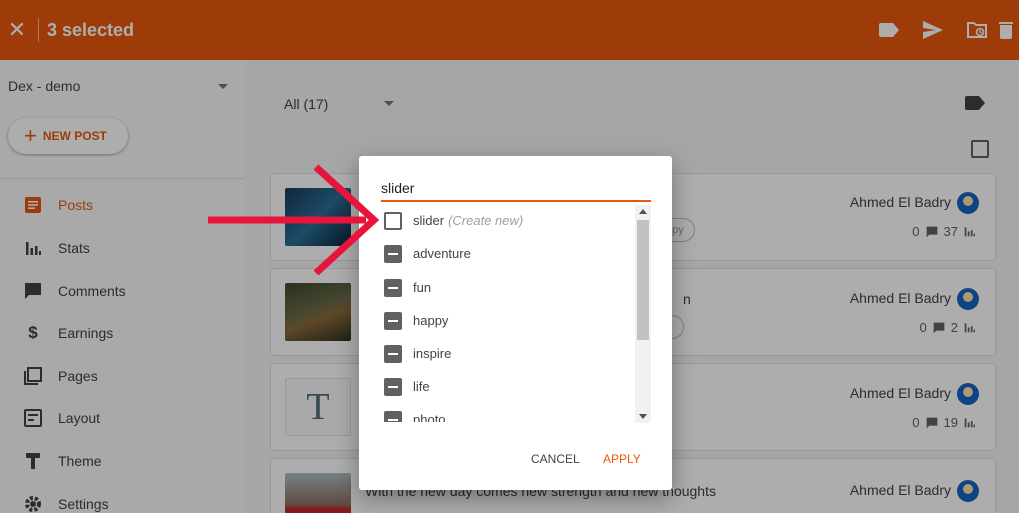 The width and height of the screenshot is (1019, 513). I want to click on label-list-scrollbar, so click(643, 314).